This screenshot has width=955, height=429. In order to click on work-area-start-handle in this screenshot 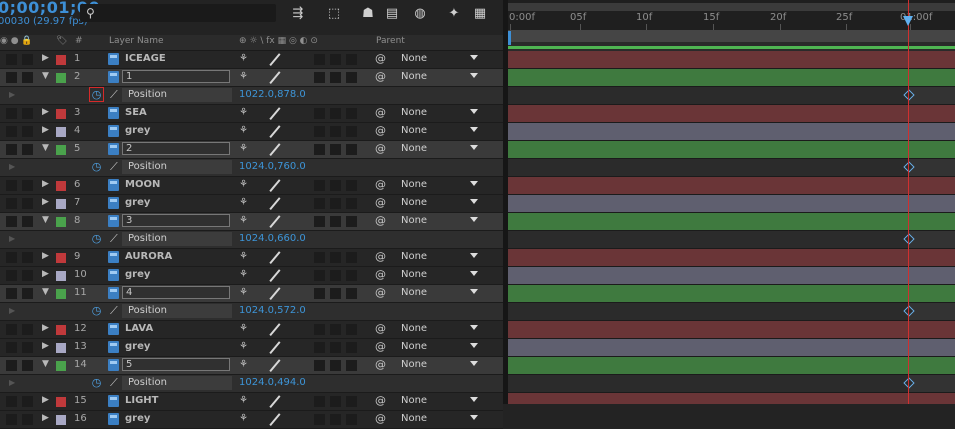, I will do `click(509, 38)`.